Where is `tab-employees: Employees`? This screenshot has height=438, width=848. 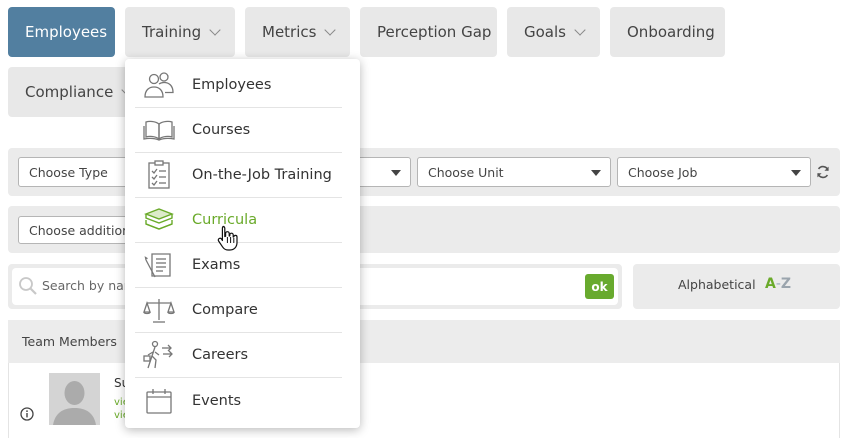 tab-employees: Employees is located at coordinates (61, 32).